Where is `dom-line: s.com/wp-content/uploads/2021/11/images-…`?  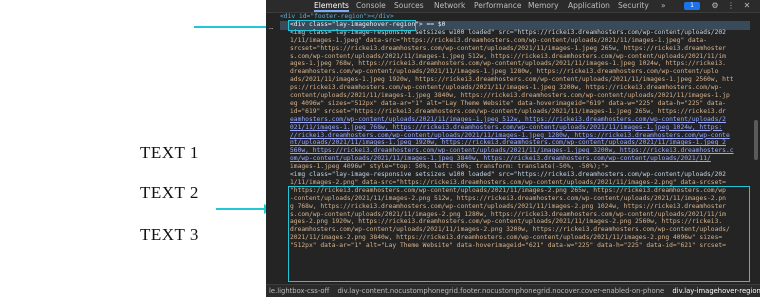 dom-line: s.com/wp-content/uploads/2021/11/images-… is located at coordinates (519, 57).